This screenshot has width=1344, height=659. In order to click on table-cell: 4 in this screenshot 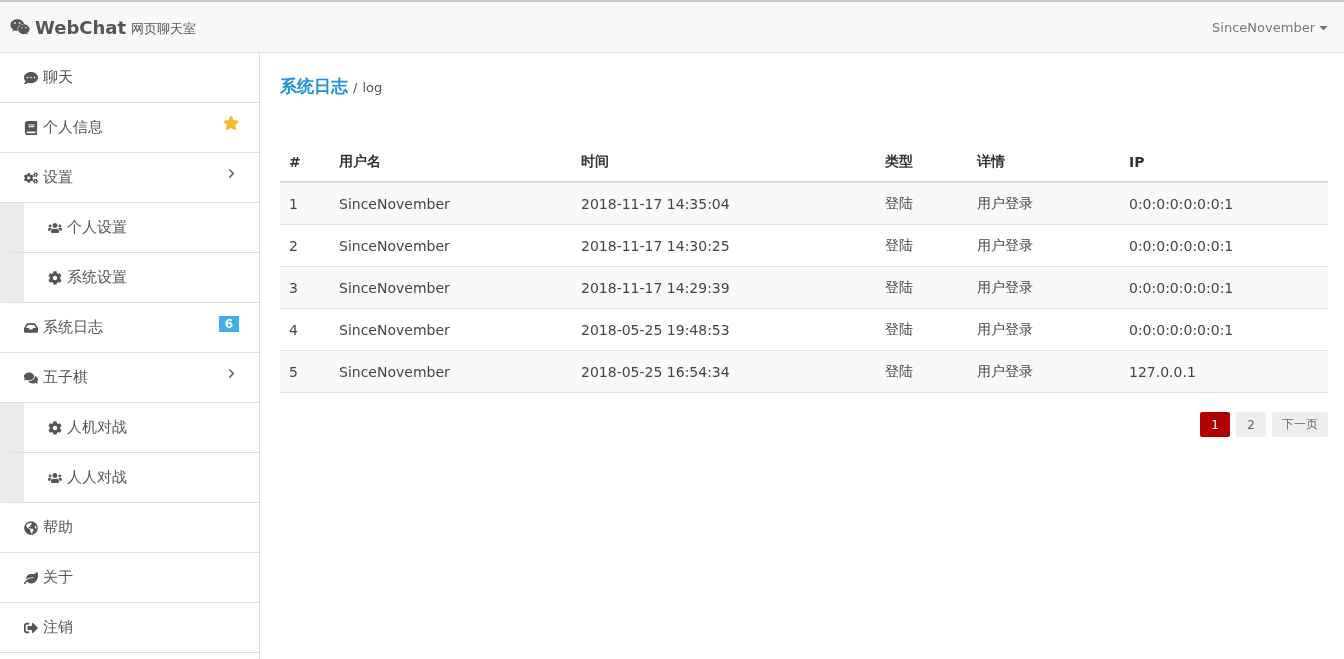, I will do `click(305, 329)`.